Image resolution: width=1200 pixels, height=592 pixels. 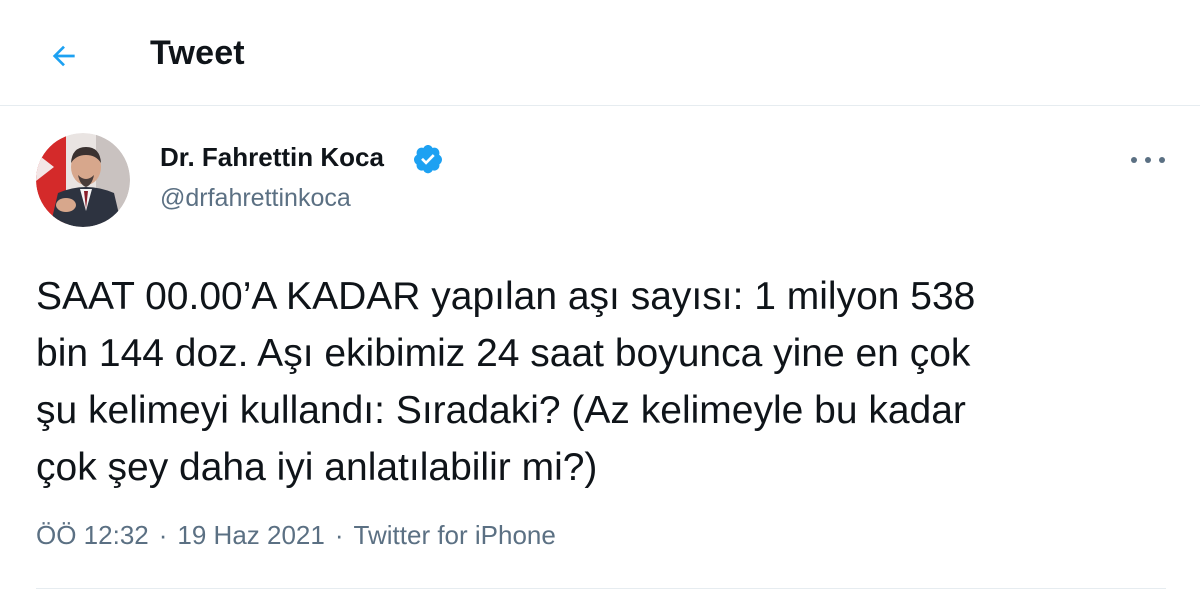 What do you see at coordinates (428, 159) in the screenshot?
I see `verified-badge-icon` at bounding box center [428, 159].